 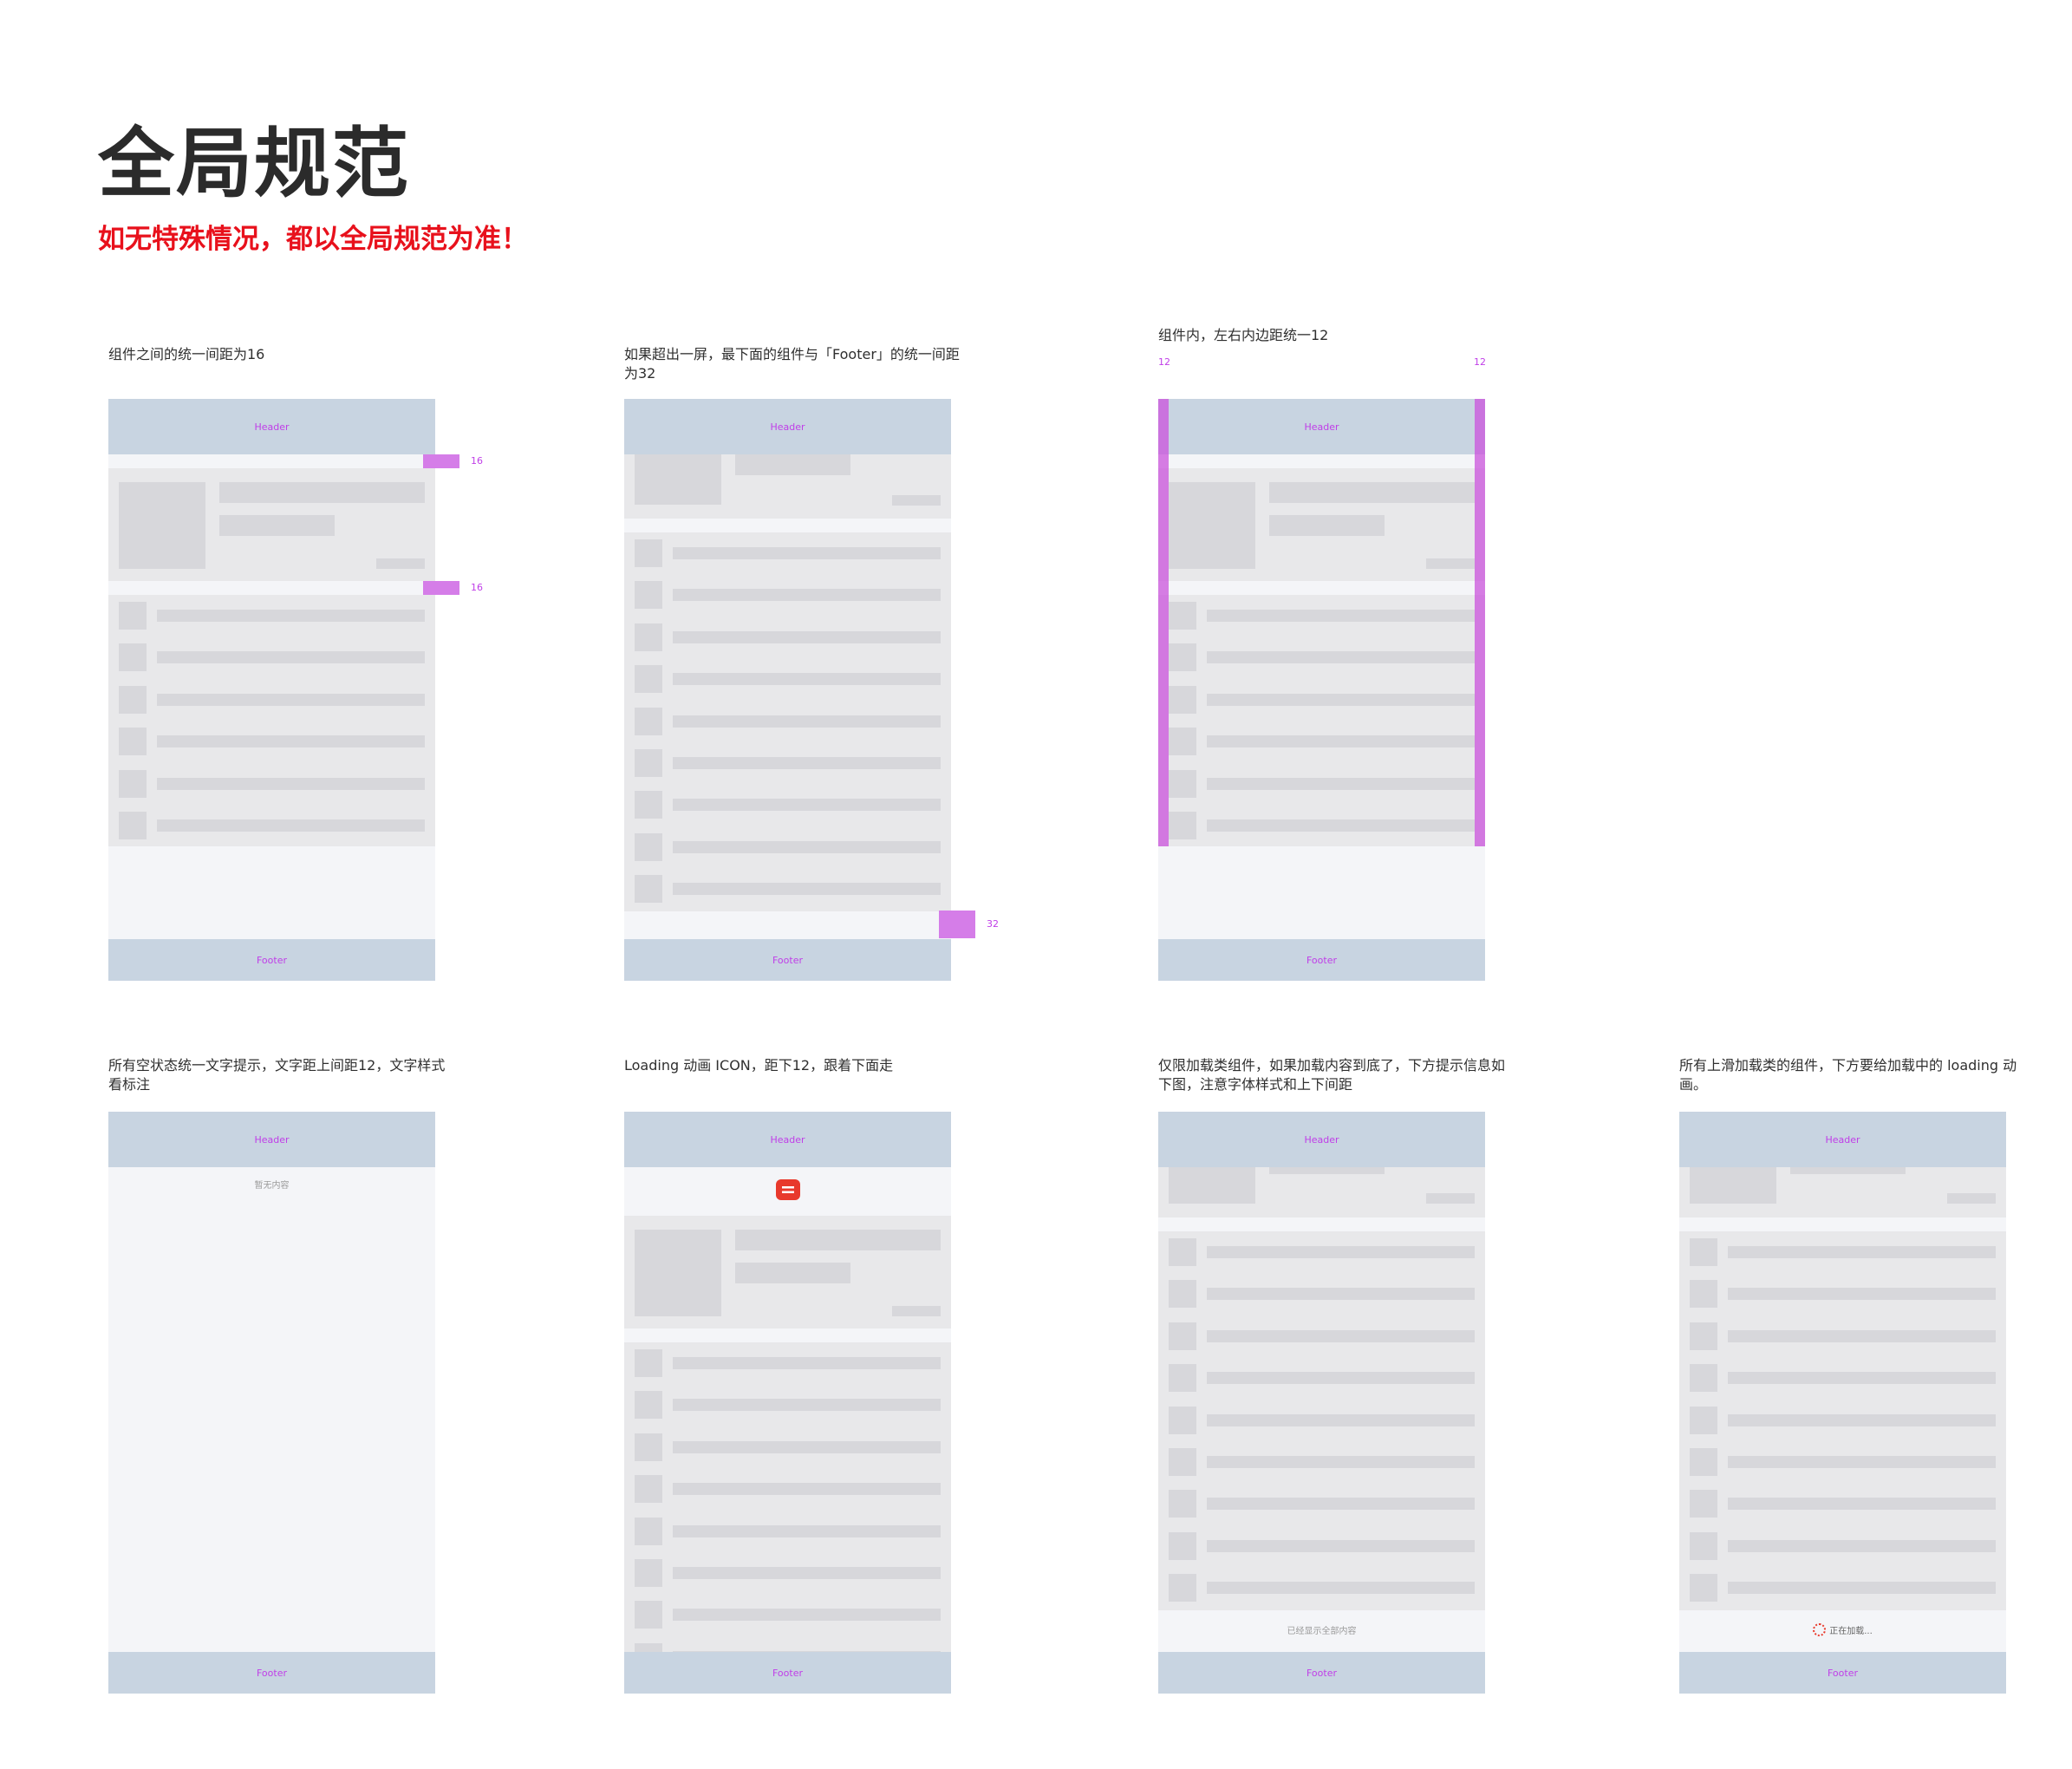 I want to click on panel-6-phone: Header 已经显示全部内容 Footer, so click(x=1321, y=1403).